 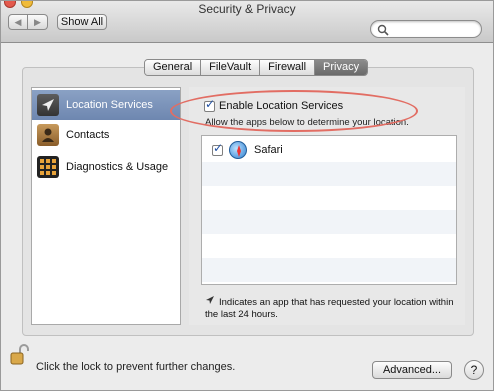 I want to click on safari-checkbox, so click(x=217, y=148).